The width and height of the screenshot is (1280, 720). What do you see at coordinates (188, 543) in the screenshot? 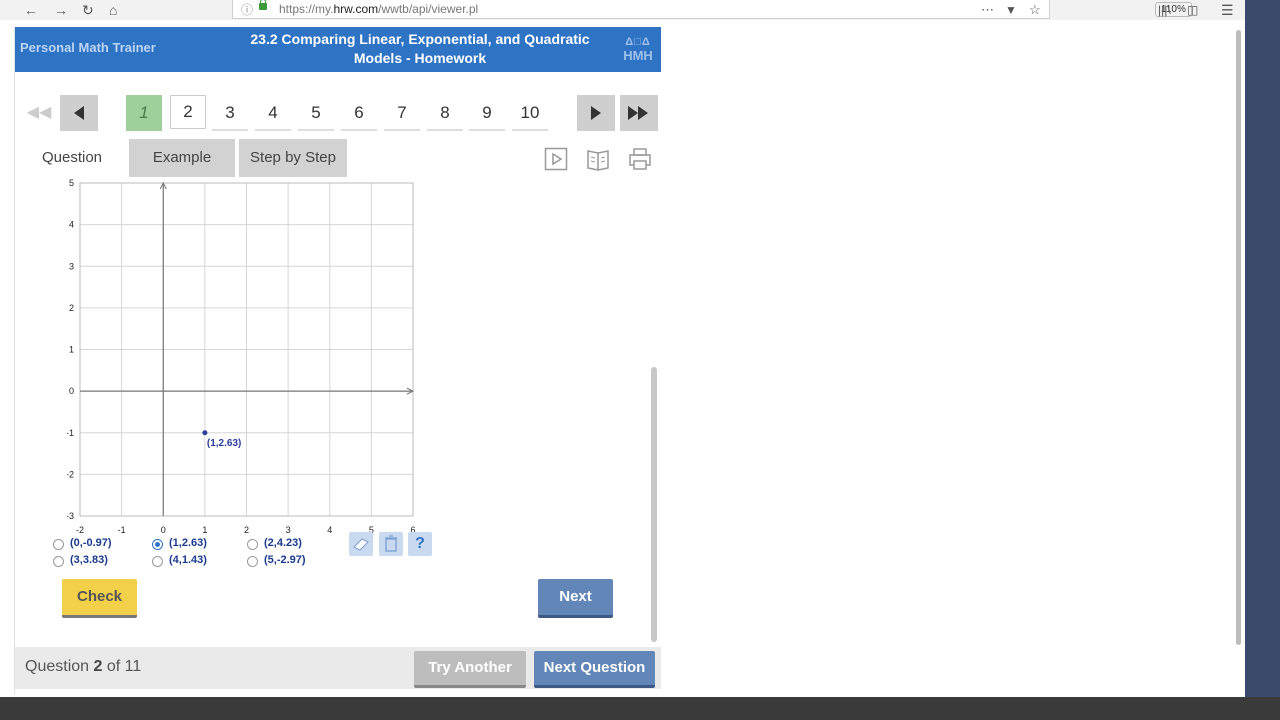
I see `choice-label: (1,2.63)` at bounding box center [188, 543].